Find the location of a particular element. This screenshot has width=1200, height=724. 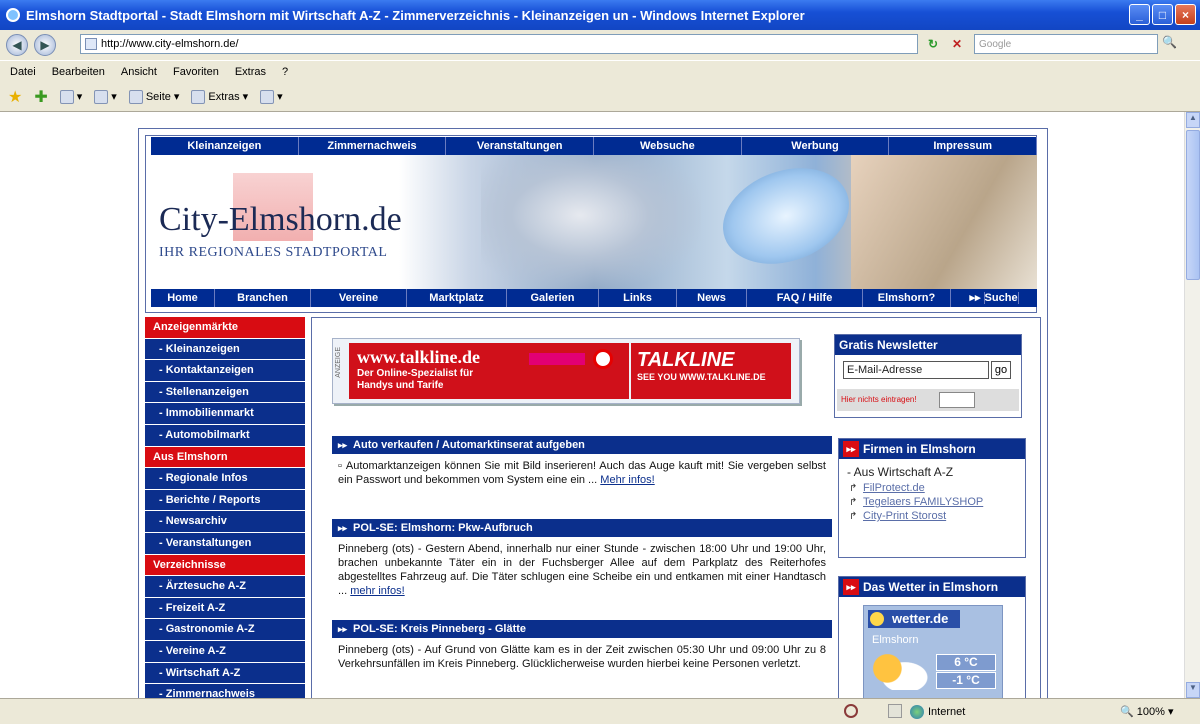

print-button: ▾ is located at coordinates (105, 96).